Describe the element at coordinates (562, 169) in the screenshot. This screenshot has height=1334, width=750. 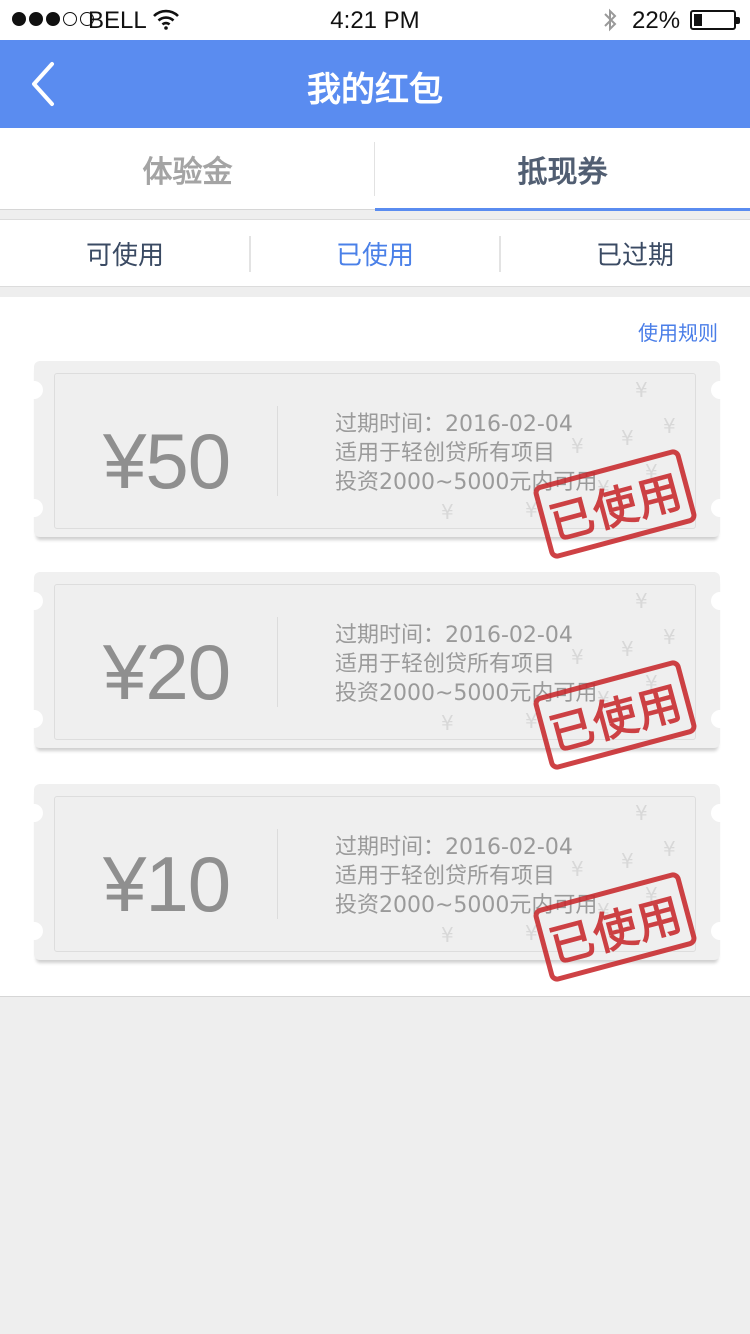
I see `tab-cash-vouchers: 抵现券` at that location.